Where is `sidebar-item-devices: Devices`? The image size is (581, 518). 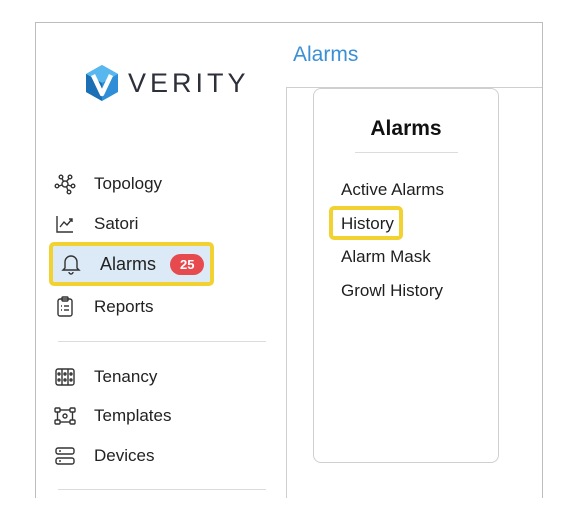
sidebar-item-devices: Devices is located at coordinates (104, 456).